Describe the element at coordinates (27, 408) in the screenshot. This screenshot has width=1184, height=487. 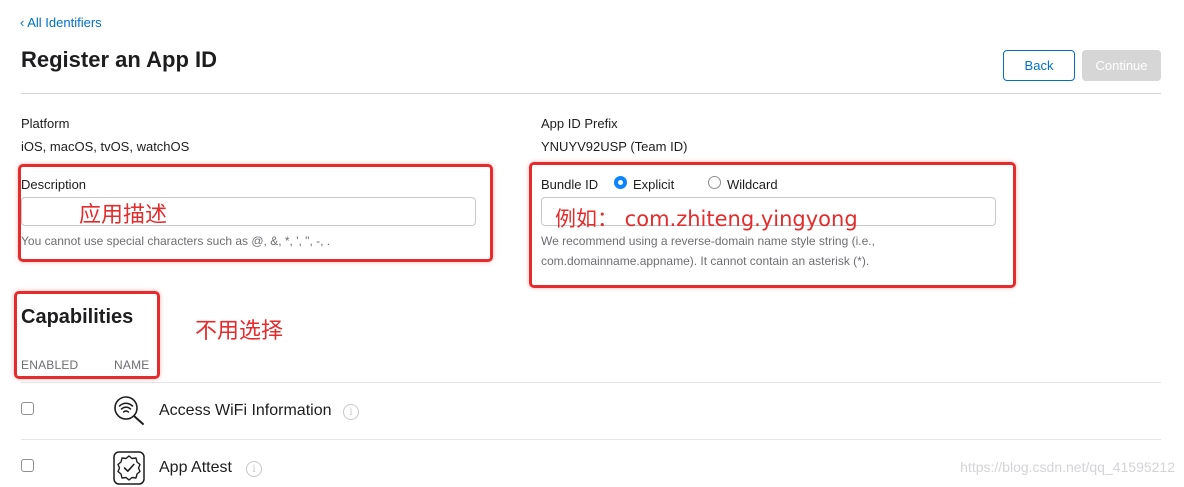
I see `access-wifi-checkbox` at that location.